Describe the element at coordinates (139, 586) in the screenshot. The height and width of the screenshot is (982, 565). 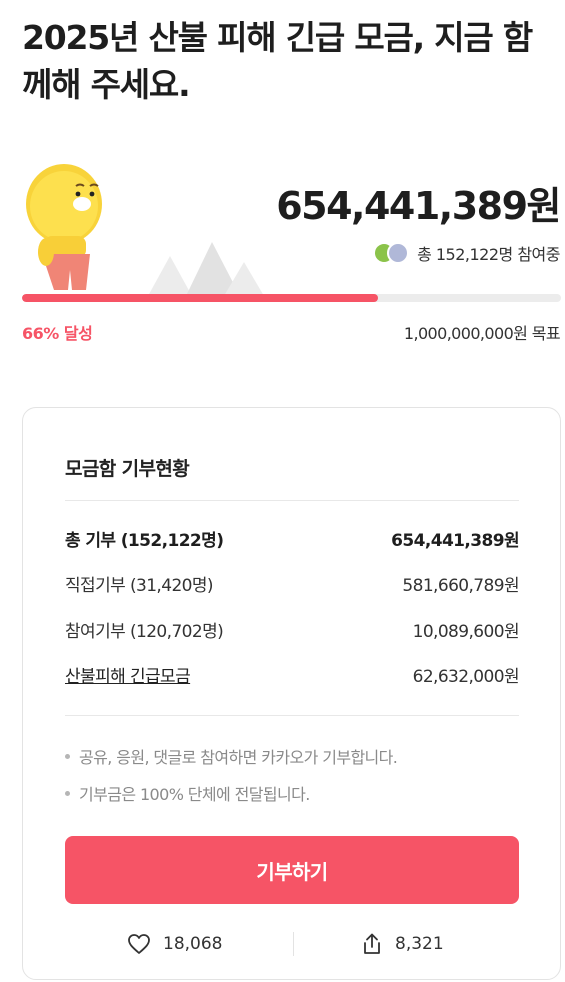
I see `row-label: 직접기부 (31,420명)` at that location.